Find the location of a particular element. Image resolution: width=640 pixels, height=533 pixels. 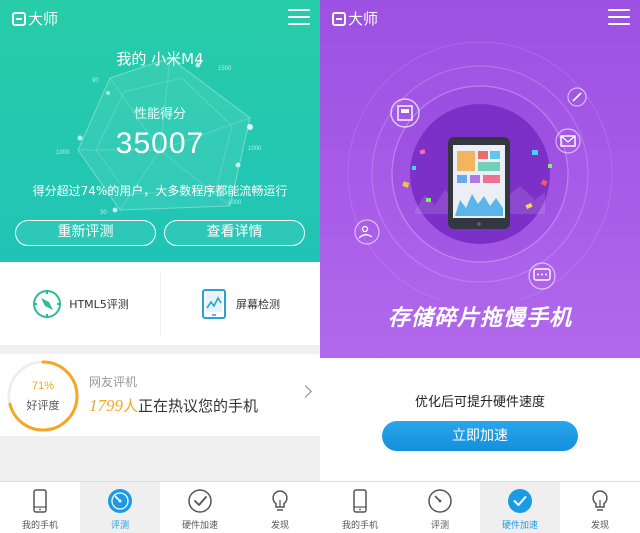

rating-title: 网友评机 is located at coordinates (113, 382).